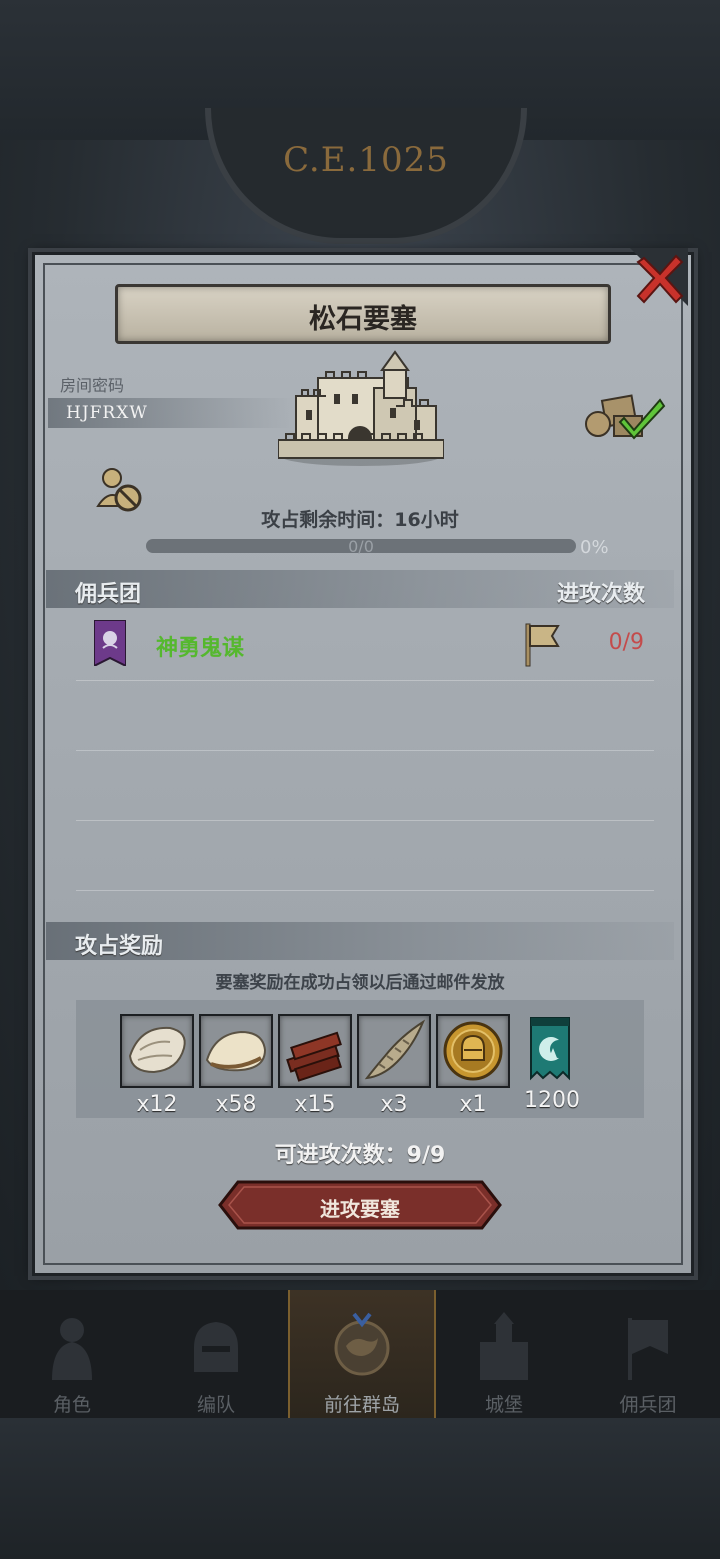  What do you see at coordinates (314, 1056) in the screenshot?
I see `wood-planks-icon` at bounding box center [314, 1056].